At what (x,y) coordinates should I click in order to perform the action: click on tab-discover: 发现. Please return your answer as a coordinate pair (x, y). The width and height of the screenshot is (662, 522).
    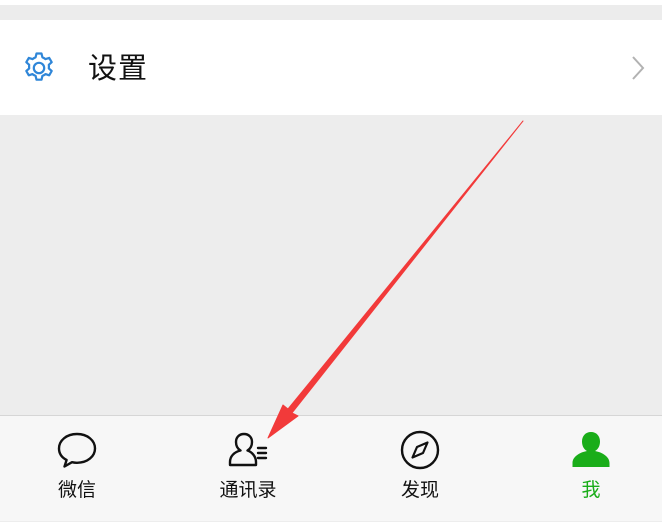
    Looking at the image, I should click on (420, 469).